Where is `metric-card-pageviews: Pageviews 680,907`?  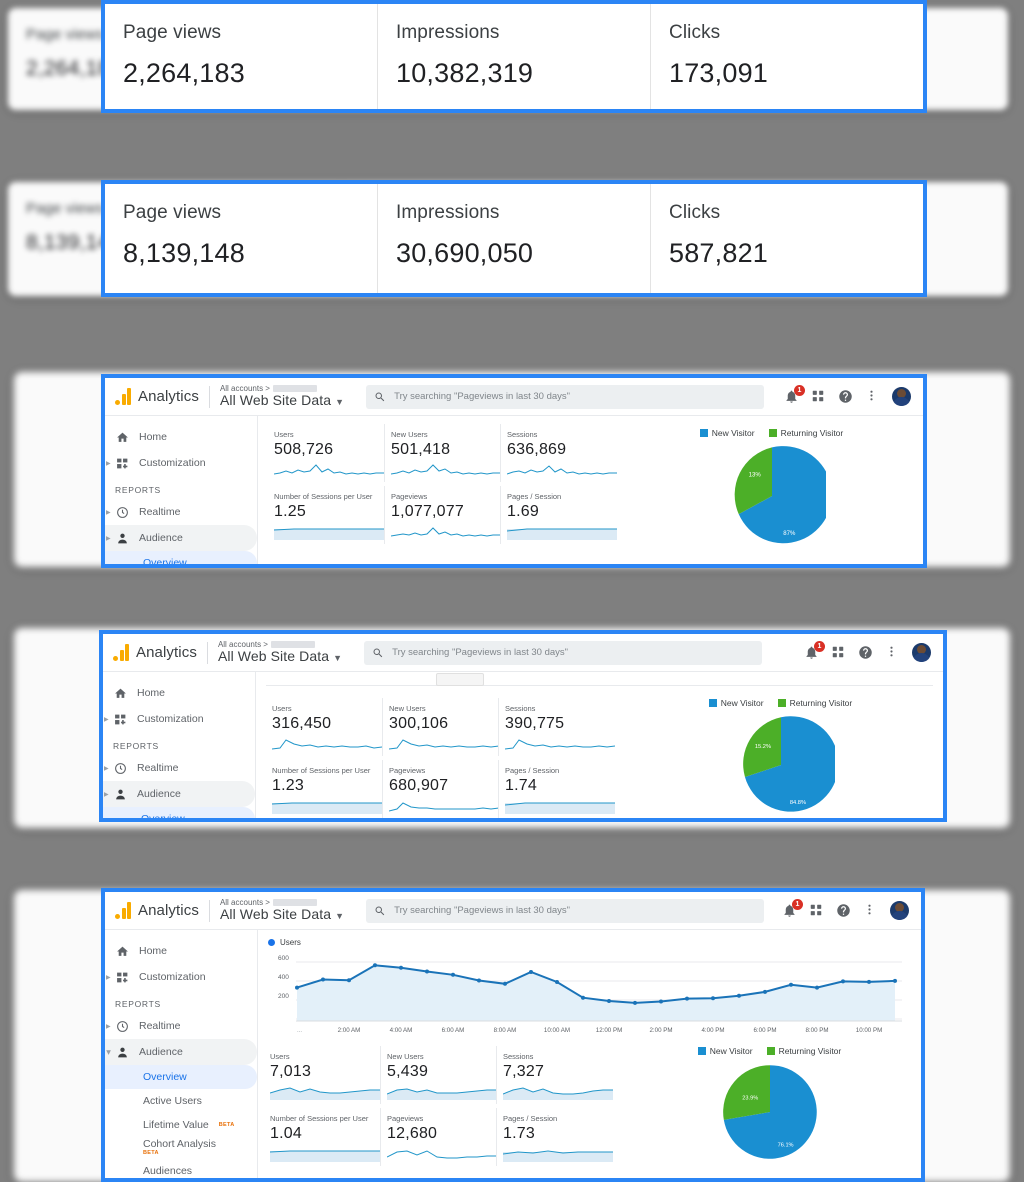
metric-card-pageviews: Pageviews 680,907 is located at coordinates (440, 789).